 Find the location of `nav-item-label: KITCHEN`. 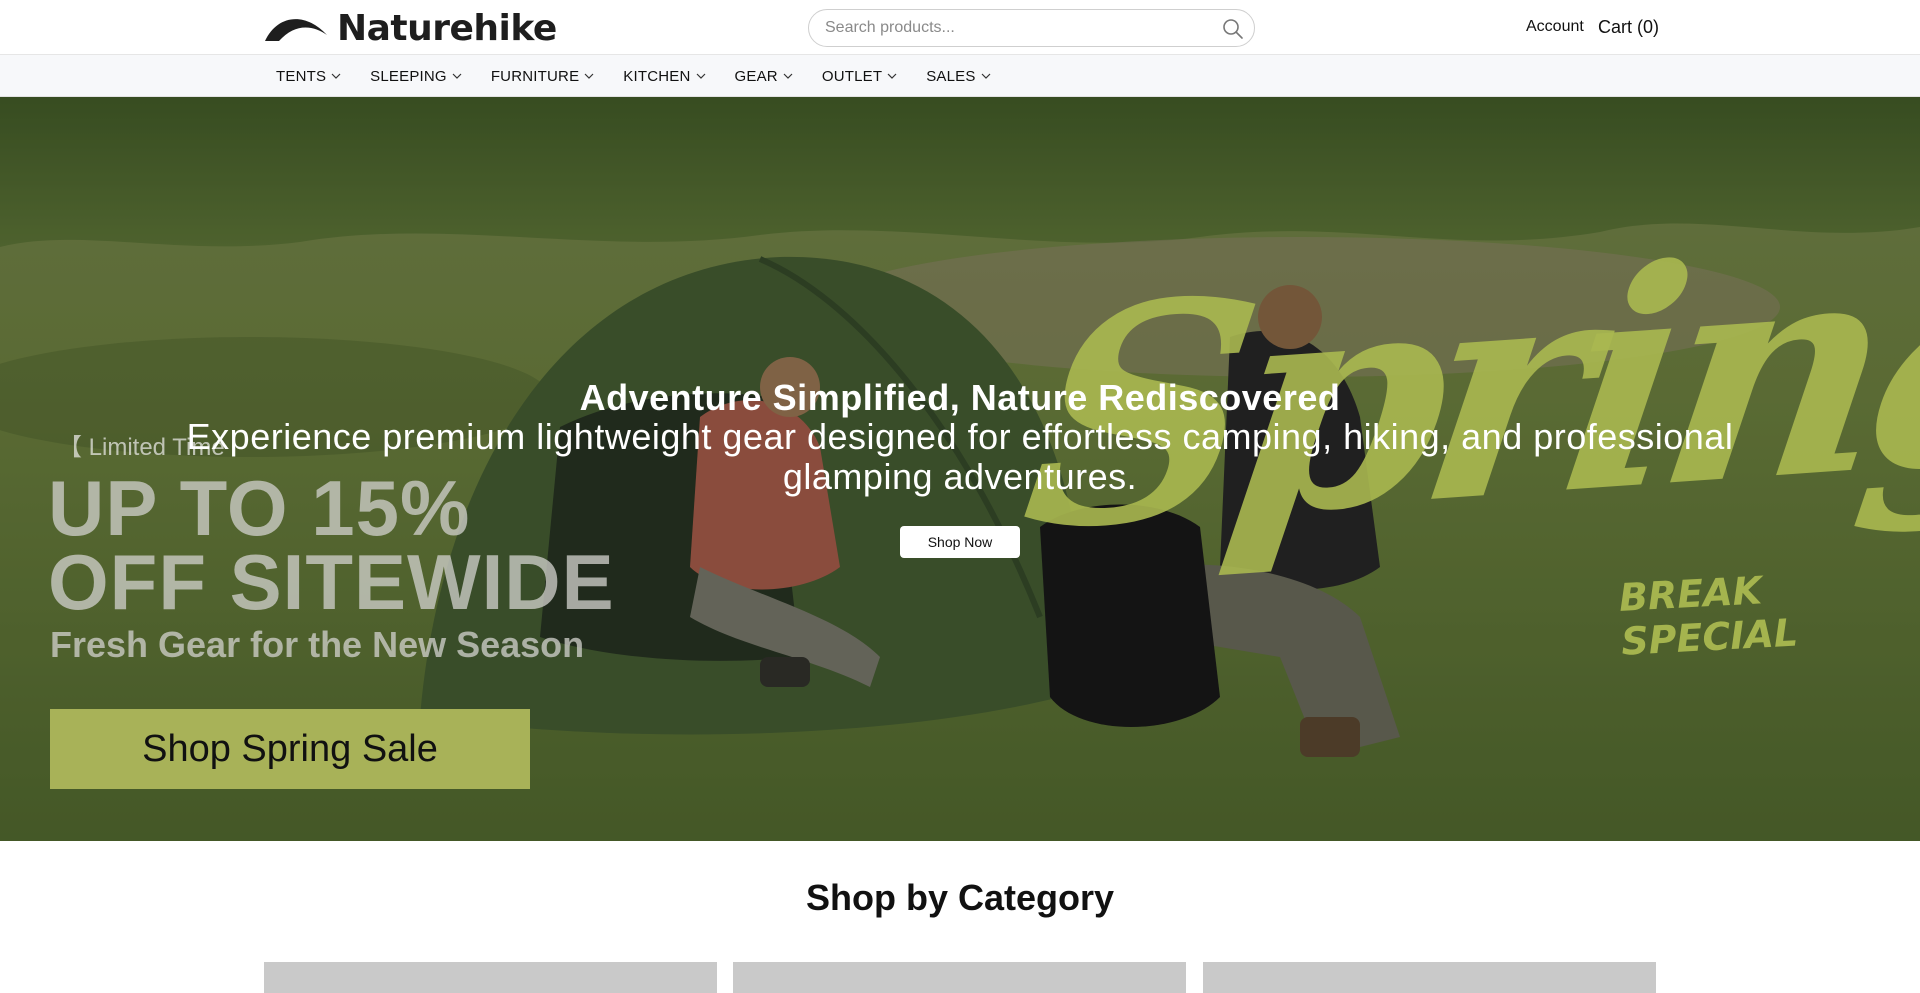

nav-item-label: KITCHEN is located at coordinates (657, 76).